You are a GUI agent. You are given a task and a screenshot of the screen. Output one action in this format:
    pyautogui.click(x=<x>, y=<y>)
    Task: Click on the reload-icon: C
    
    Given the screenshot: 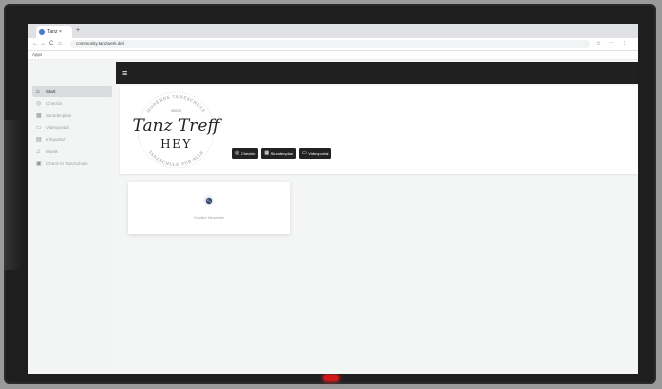 What is the action you would take?
    pyautogui.click(x=51, y=44)
    